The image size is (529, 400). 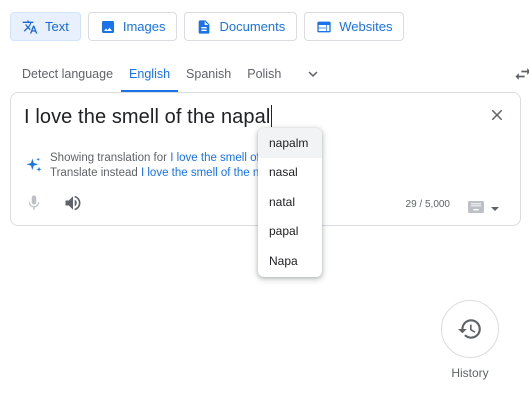 I want to click on autocomplete-option: Napa, so click(x=290, y=261).